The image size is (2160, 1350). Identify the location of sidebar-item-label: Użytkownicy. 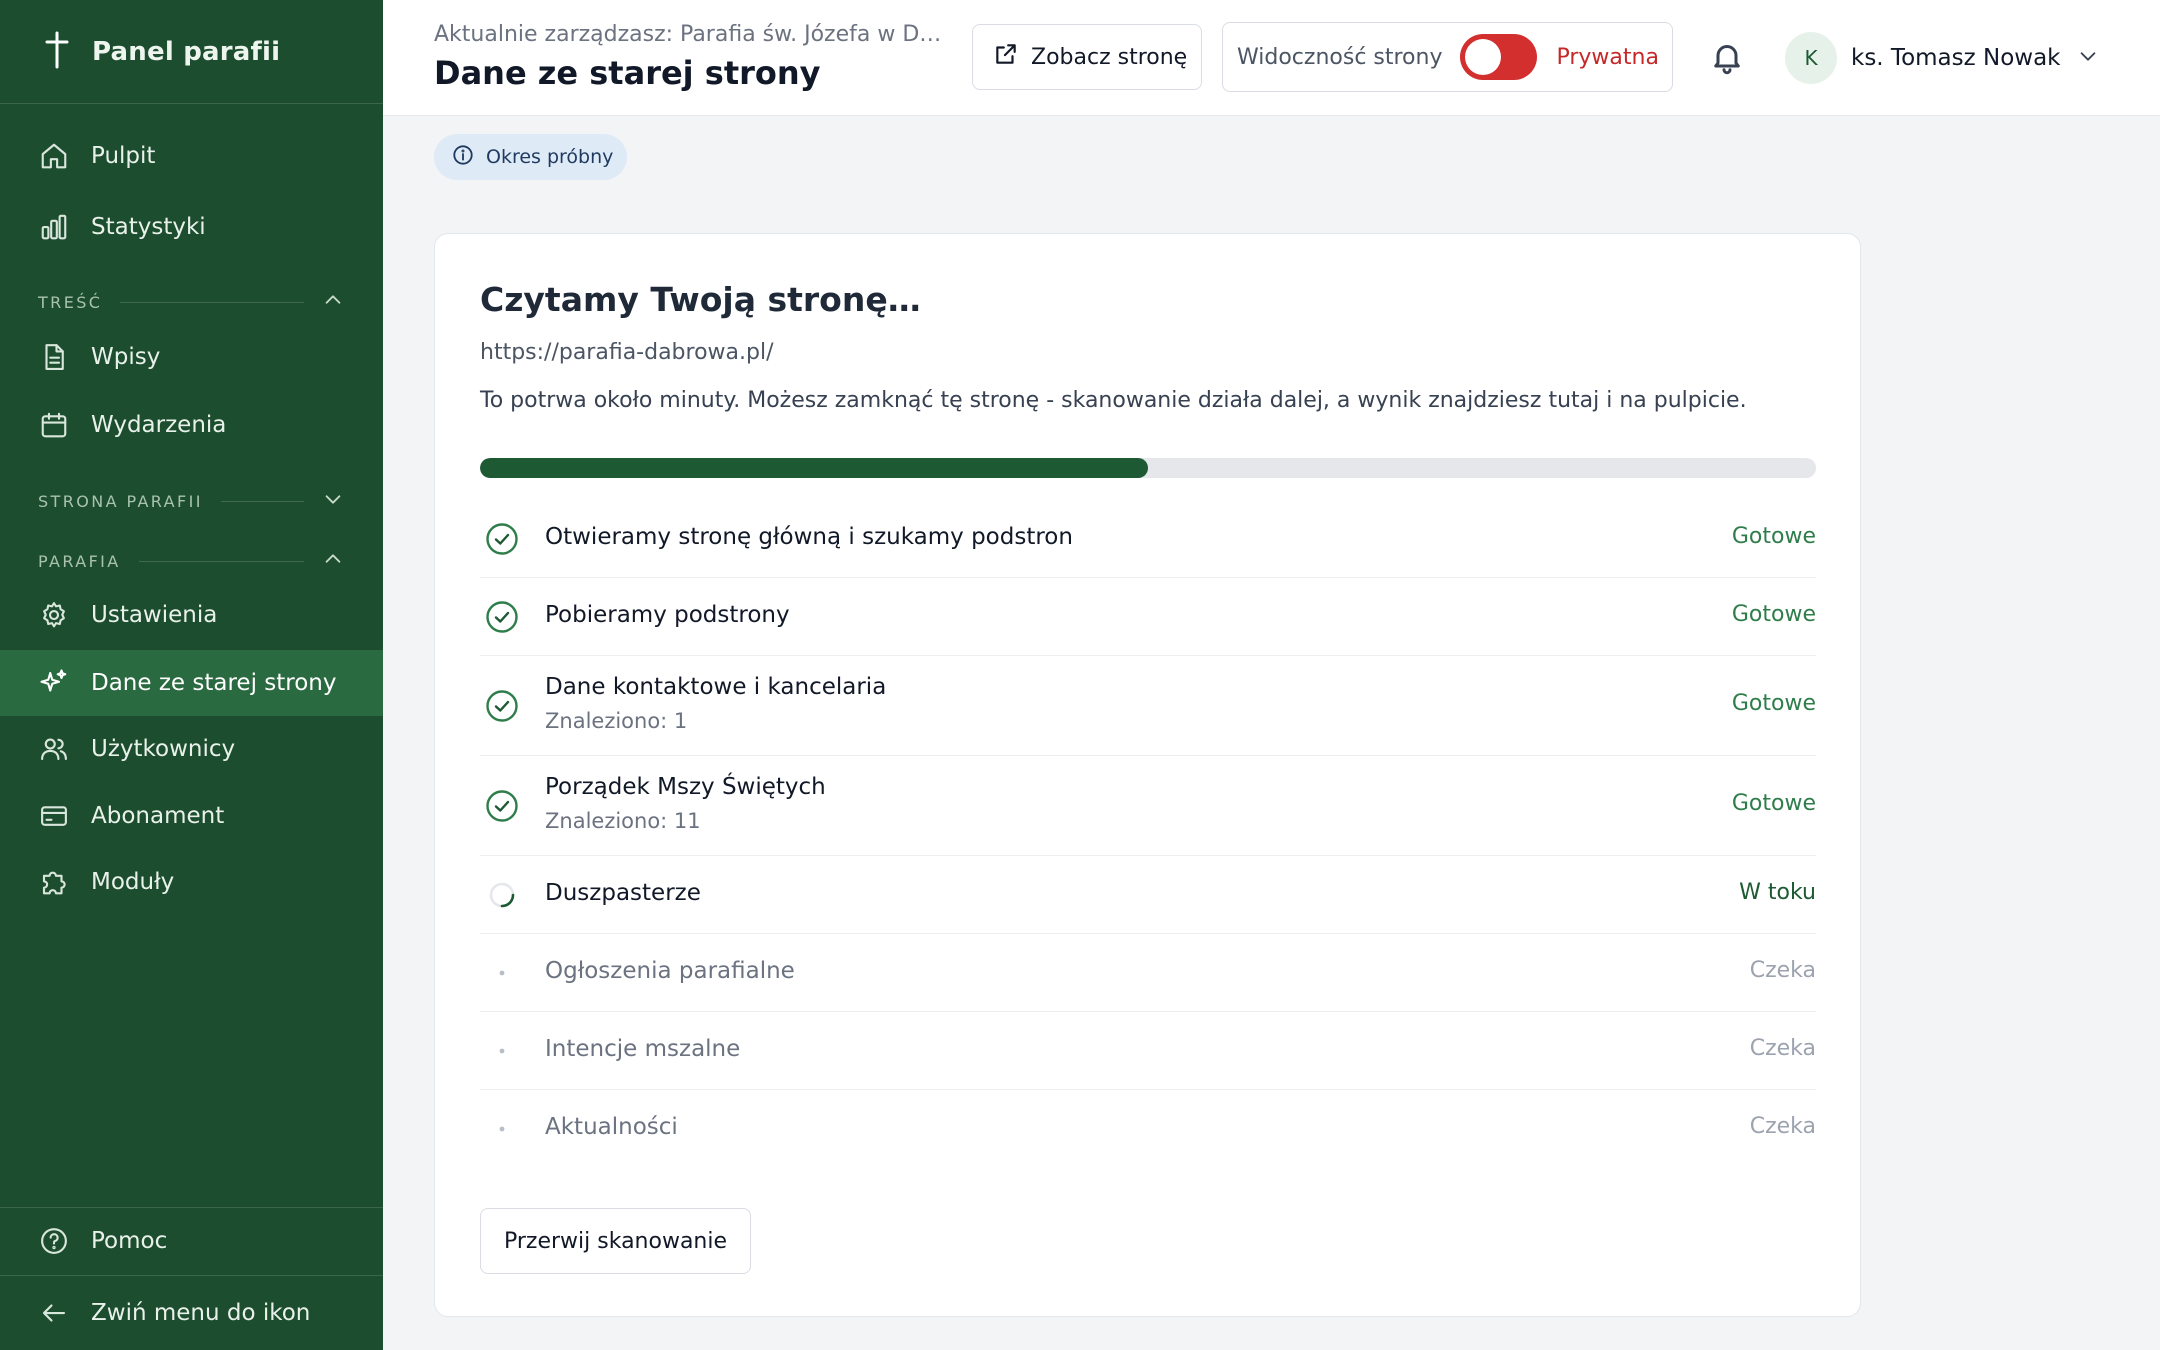
(163, 749).